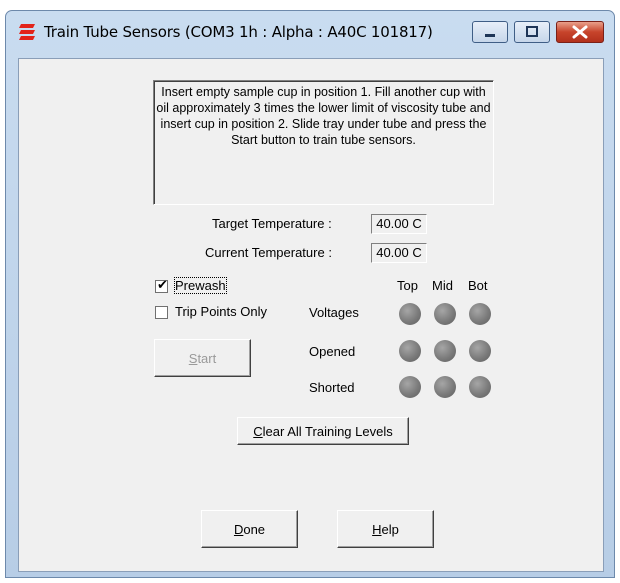  I want to click on voltages-mid-indicator, so click(445, 314).